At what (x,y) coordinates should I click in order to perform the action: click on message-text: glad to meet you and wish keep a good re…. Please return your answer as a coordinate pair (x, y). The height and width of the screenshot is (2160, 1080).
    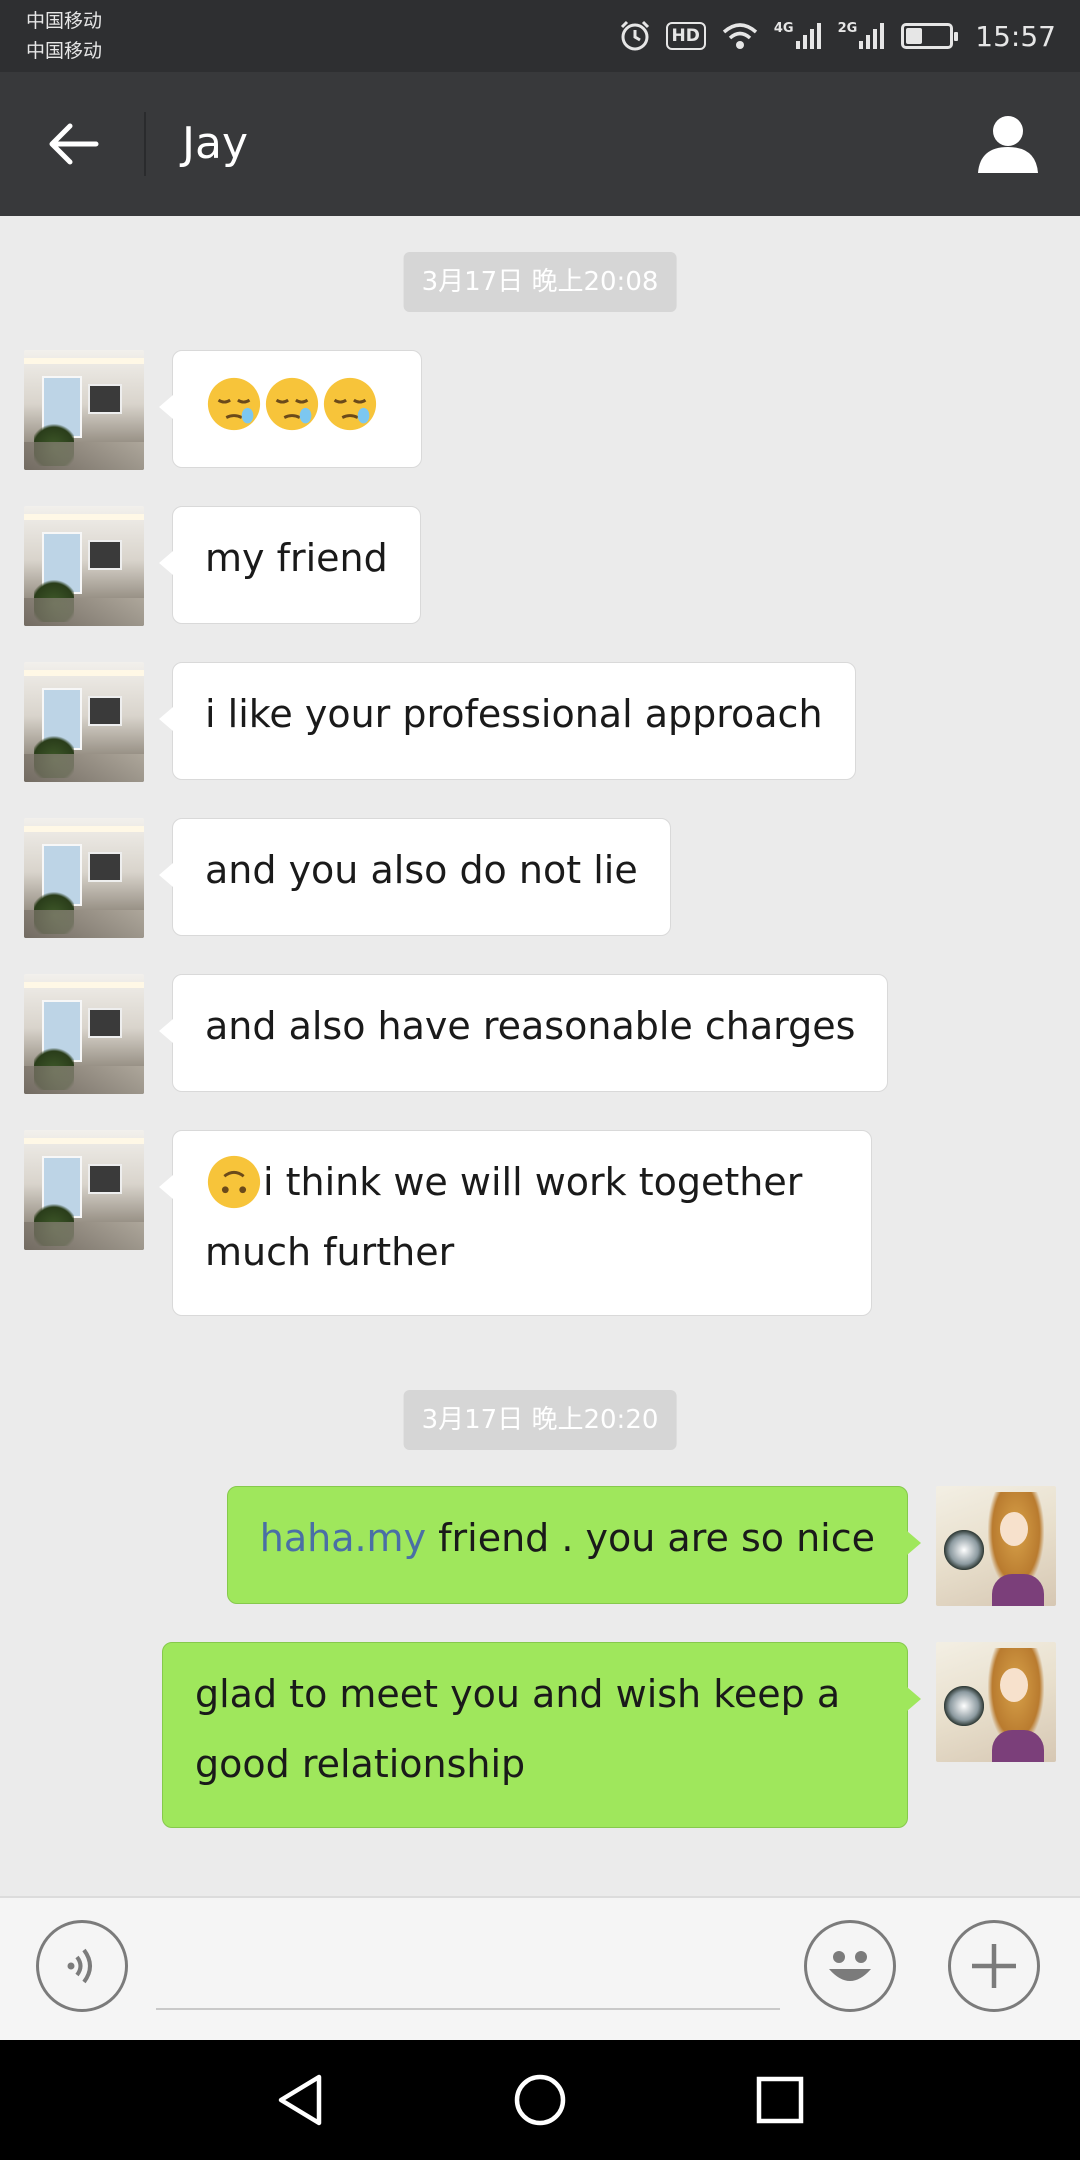
    Looking at the image, I should click on (518, 1729).